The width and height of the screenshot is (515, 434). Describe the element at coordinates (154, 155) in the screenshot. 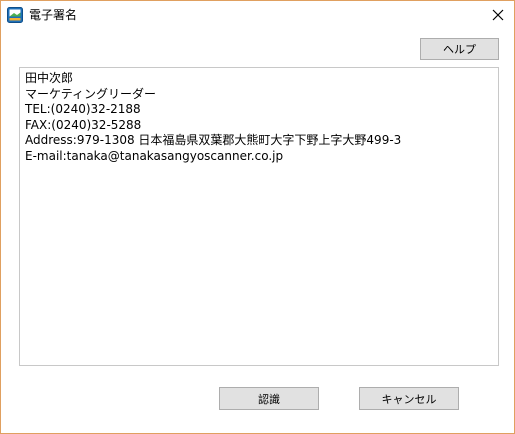

I see `signature-email: E-mail:tanaka@tanakasangyoscanner.co.jp` at that location.